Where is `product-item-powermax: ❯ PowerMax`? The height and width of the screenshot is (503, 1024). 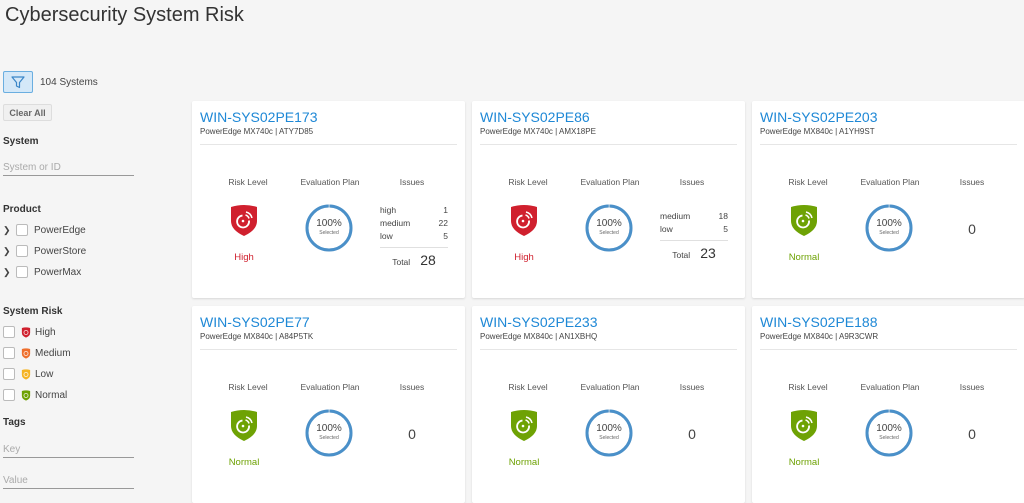 product-item-powermax: ❯ PowerMax is located at coordinates (42, 272).